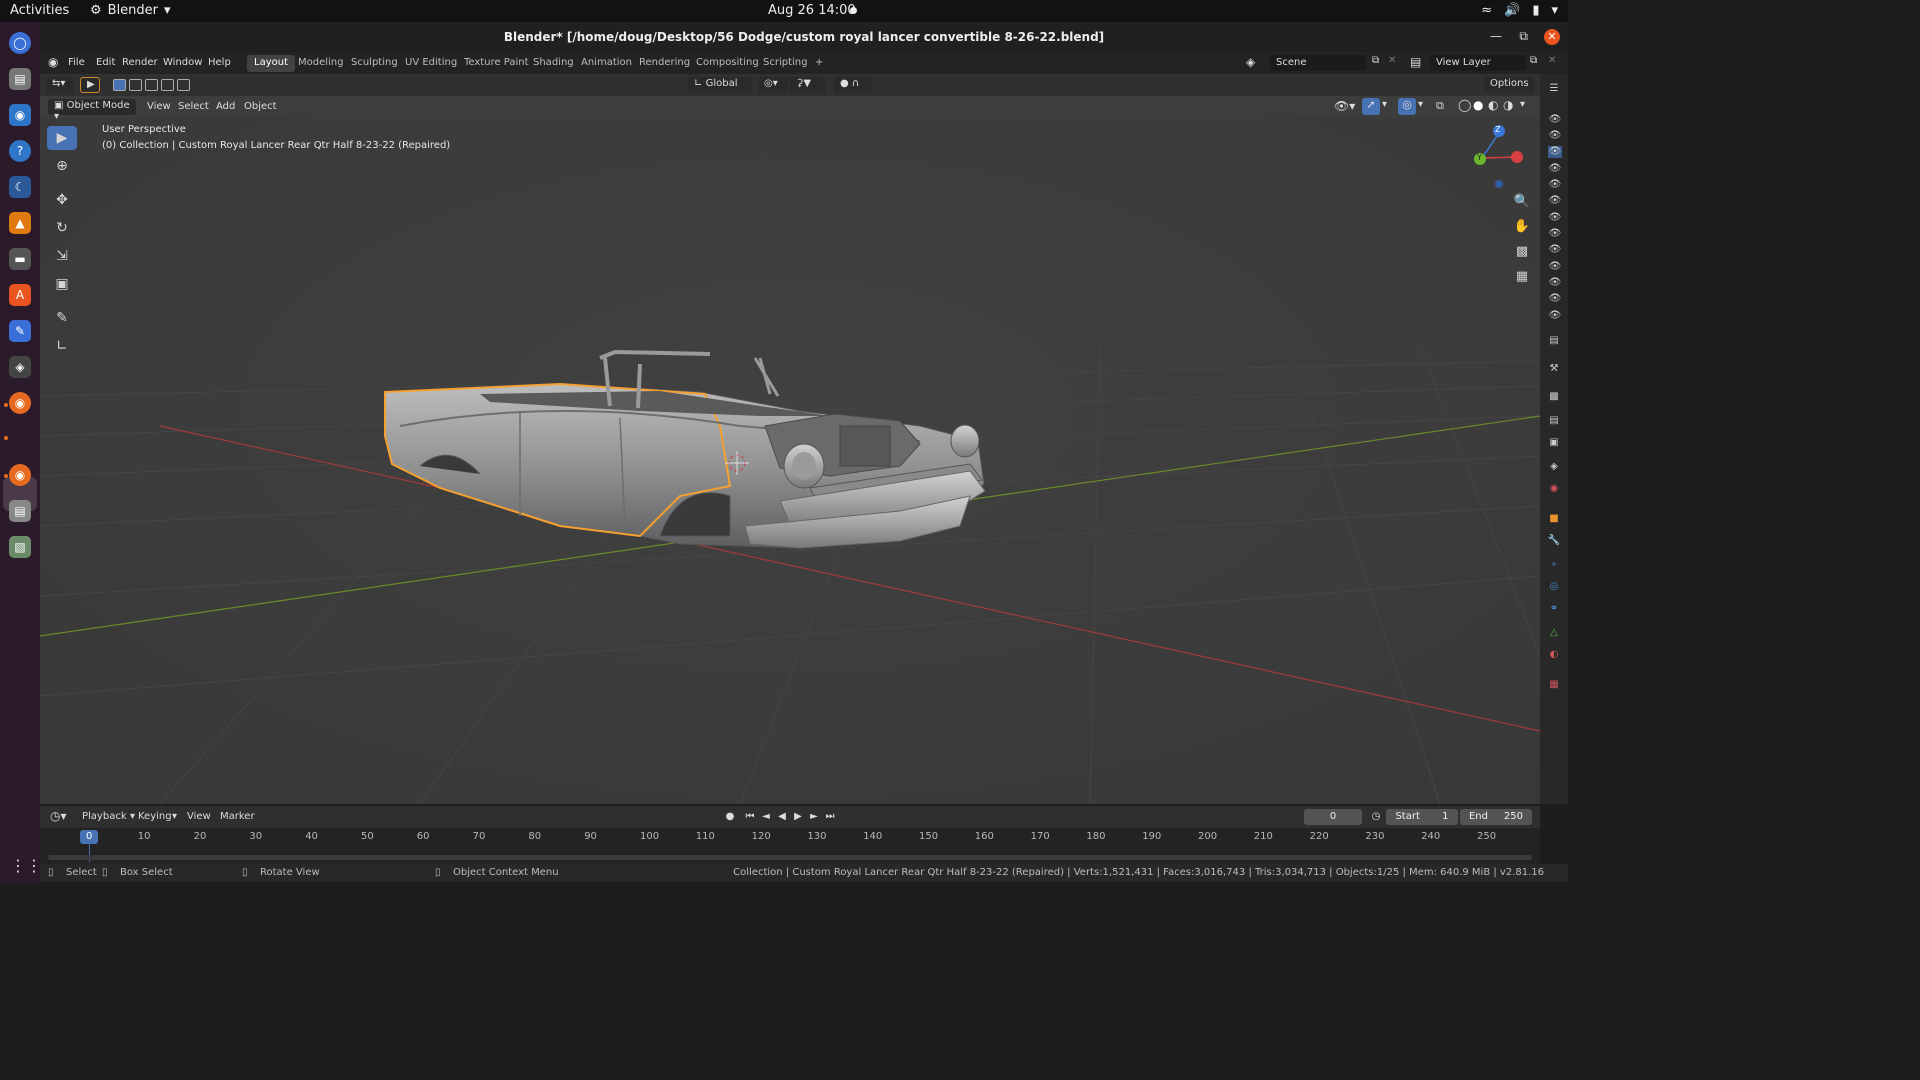  I want to click on xray-icon: ⧉, so click(1440, 106).